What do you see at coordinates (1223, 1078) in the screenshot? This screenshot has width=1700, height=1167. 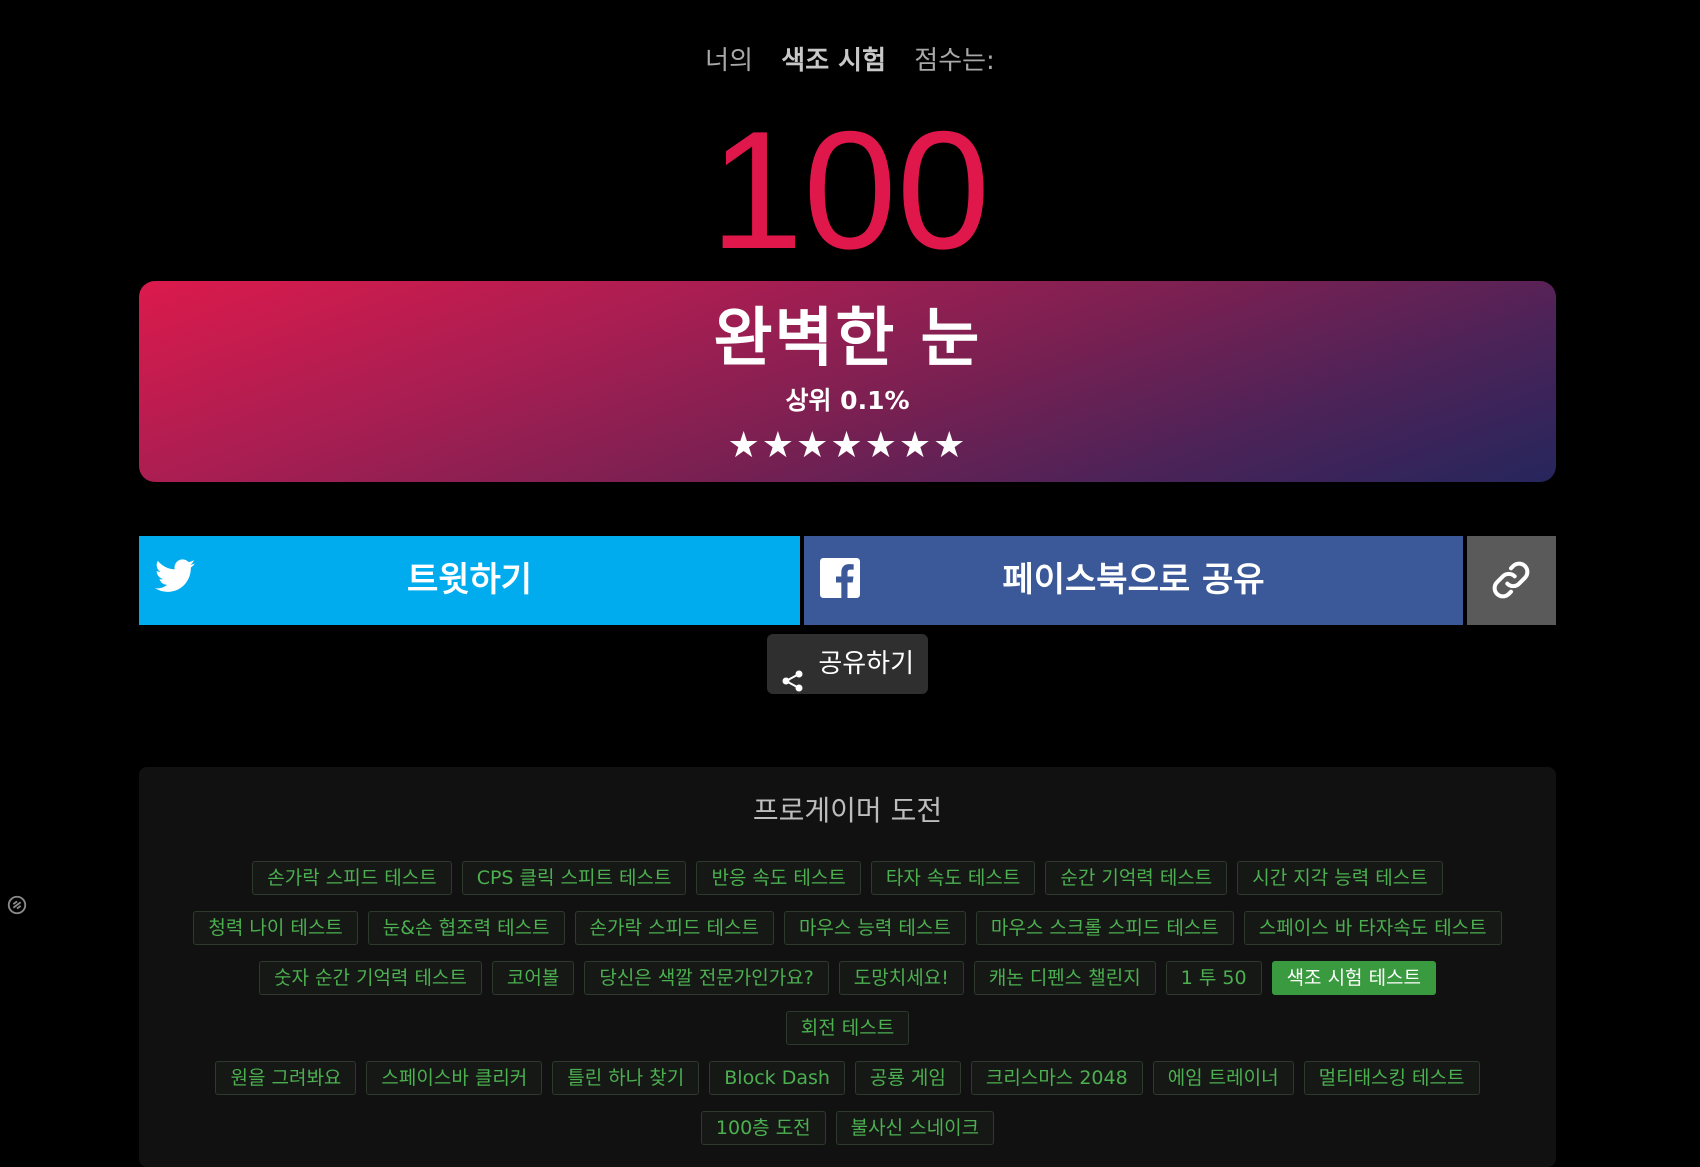 I see `game-tag: 에임 트레이너` at bounding box center [1223, 1078].